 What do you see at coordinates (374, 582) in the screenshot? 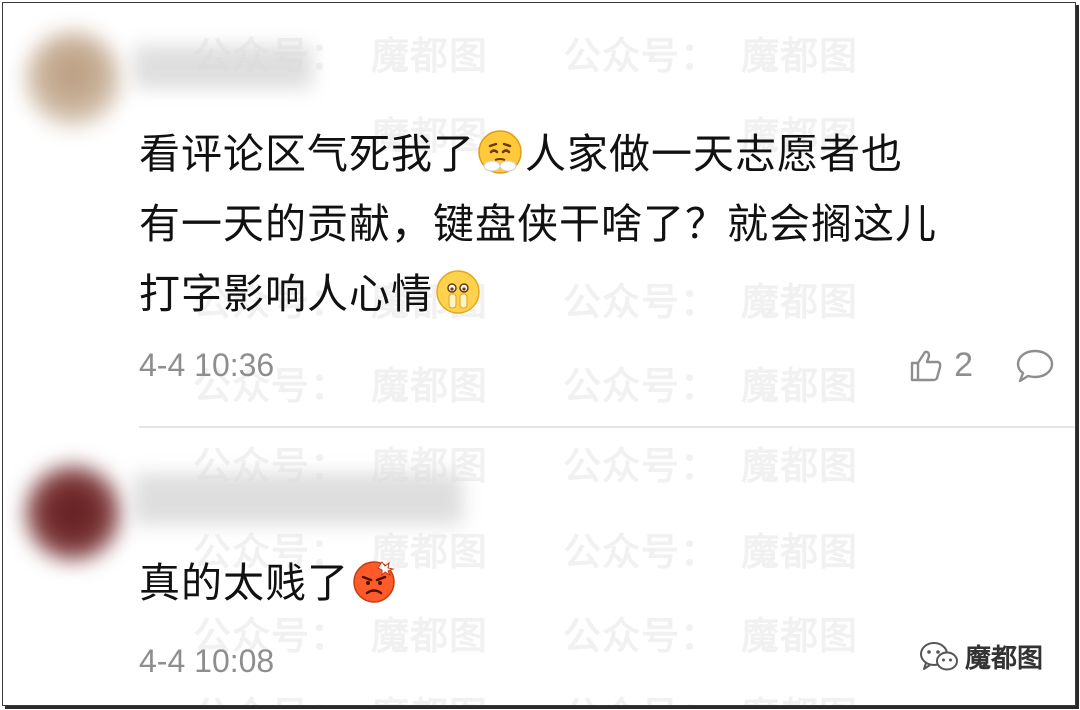
I see `angry-red-face-emoji-icon` at bounding box center [374, 582].